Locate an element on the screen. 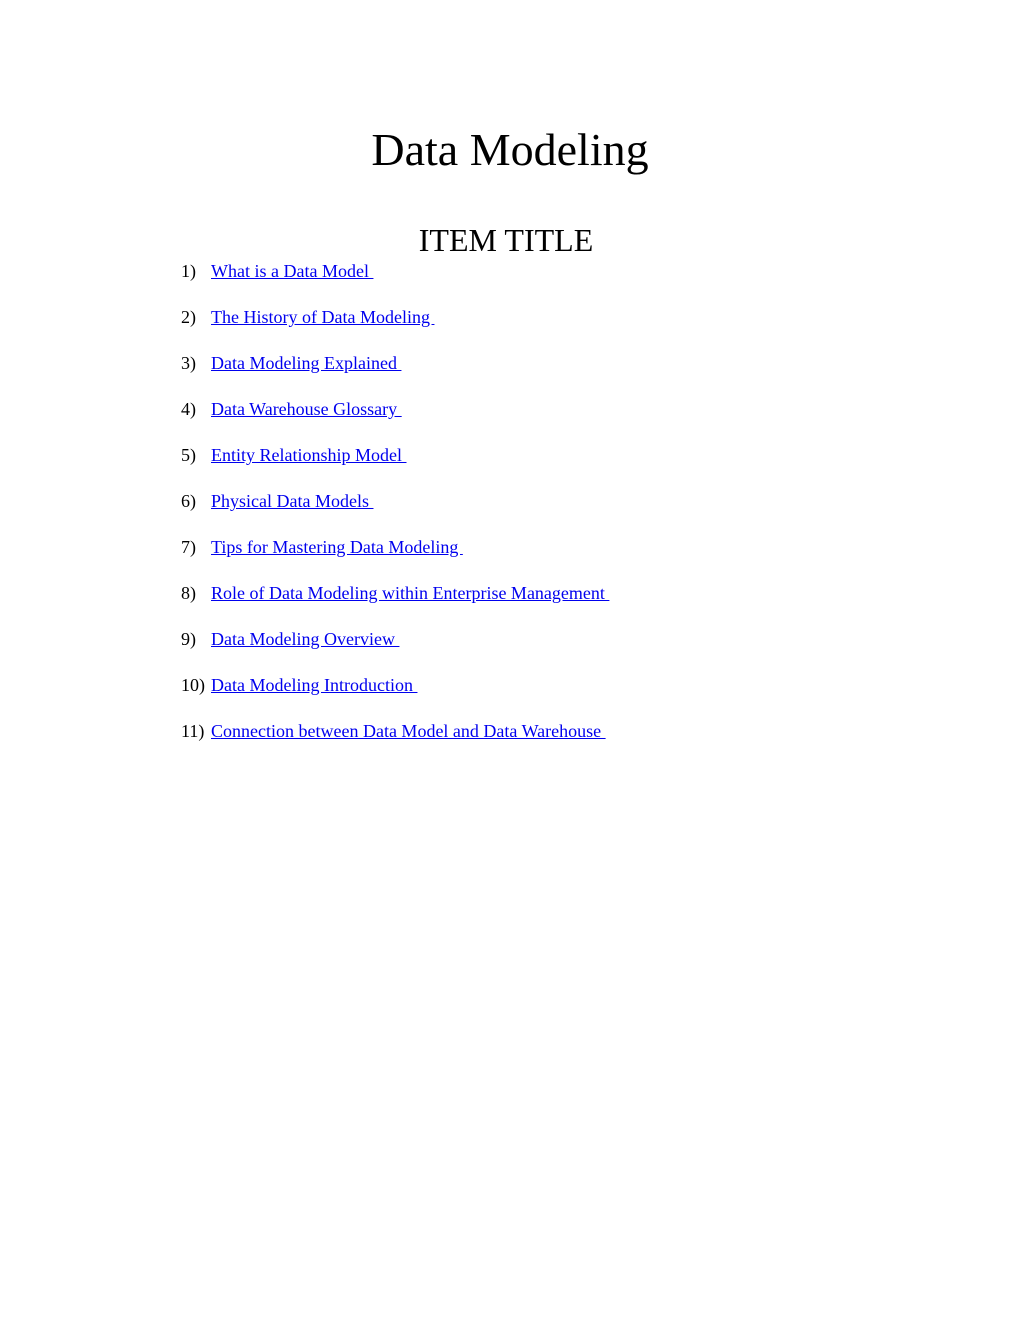 The image size is (1020, 1320). list-item: 5) Entity Relationship Model is located at coordinates (395, 467).